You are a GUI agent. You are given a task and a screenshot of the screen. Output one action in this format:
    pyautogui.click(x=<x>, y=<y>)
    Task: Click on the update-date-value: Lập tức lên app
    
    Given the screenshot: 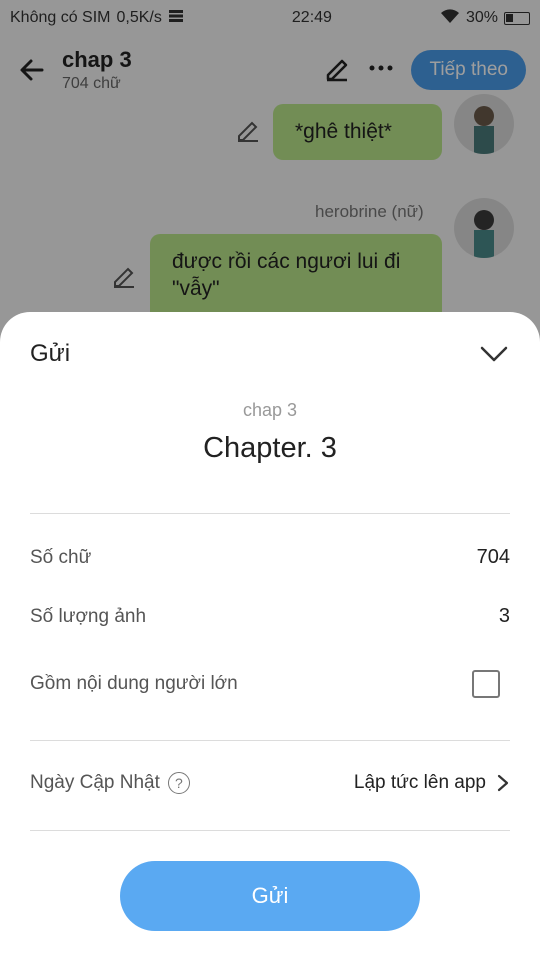 What is the action you would take?
    pyautogui.click(x=419, y=782)
    